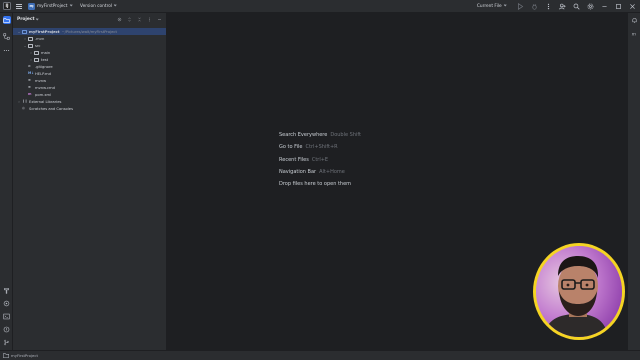 The height and width of the screenshot is (360, 640). I want to click on locate-icon, so click(119, 19).